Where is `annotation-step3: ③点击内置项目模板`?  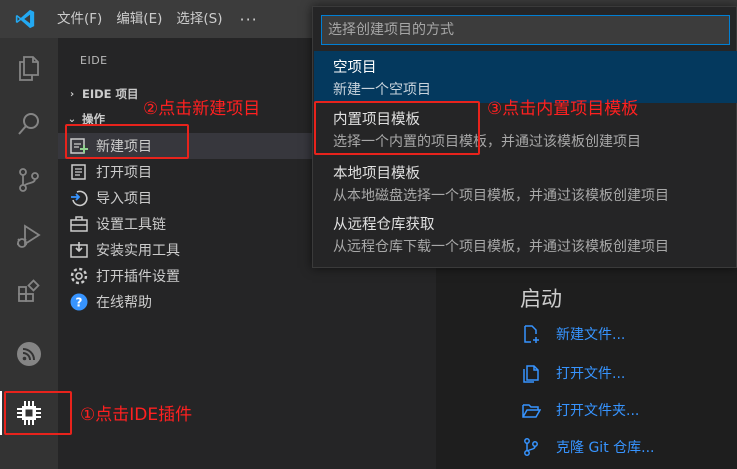
annotation-step3: ③点击内置项目模板 is located at coordinates (563, 109).